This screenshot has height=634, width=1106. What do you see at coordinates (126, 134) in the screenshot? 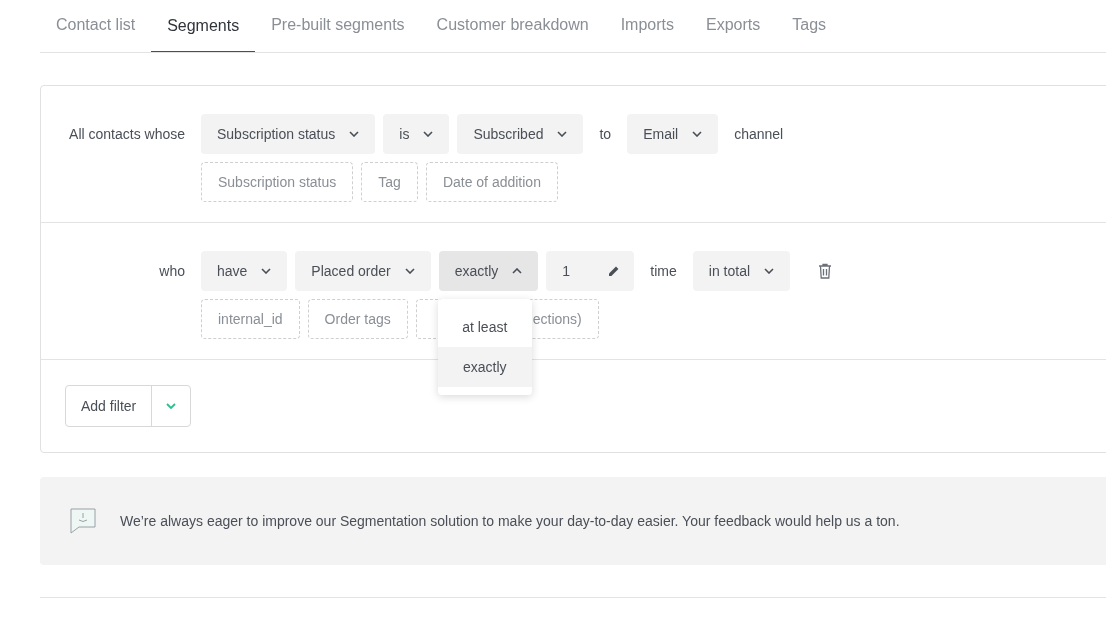
I see `filter-label: All contacts whose` at bounding box center [126, 134].